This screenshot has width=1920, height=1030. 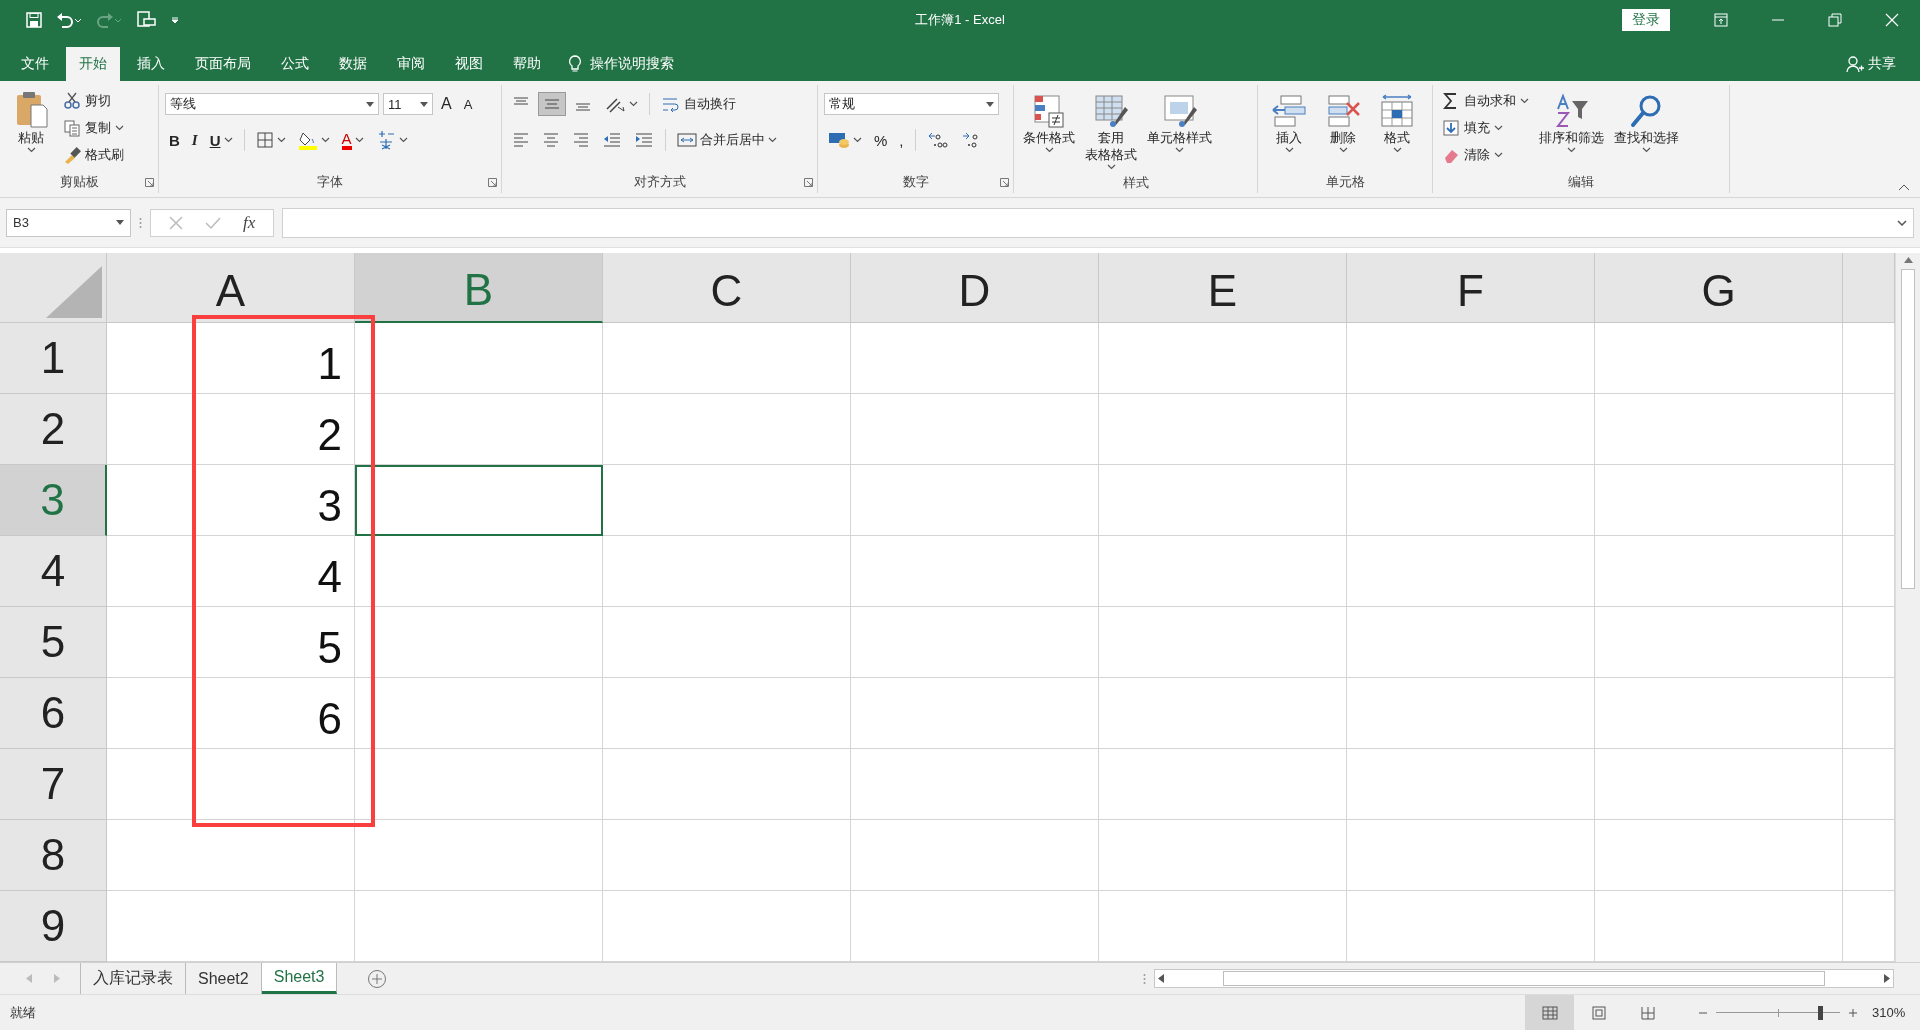 What do you see at coordinates (53, 713) in the screenshot?
I see `row-header: 6` at bounding box center [53, 713].